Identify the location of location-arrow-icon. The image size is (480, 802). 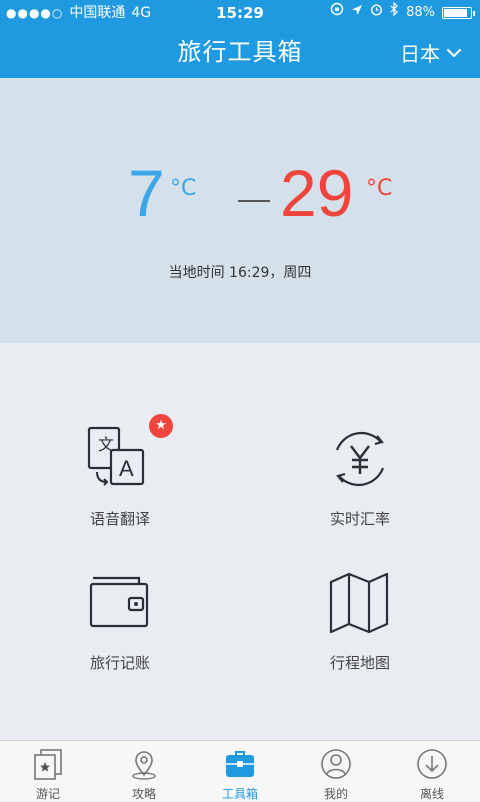
(357, 13).